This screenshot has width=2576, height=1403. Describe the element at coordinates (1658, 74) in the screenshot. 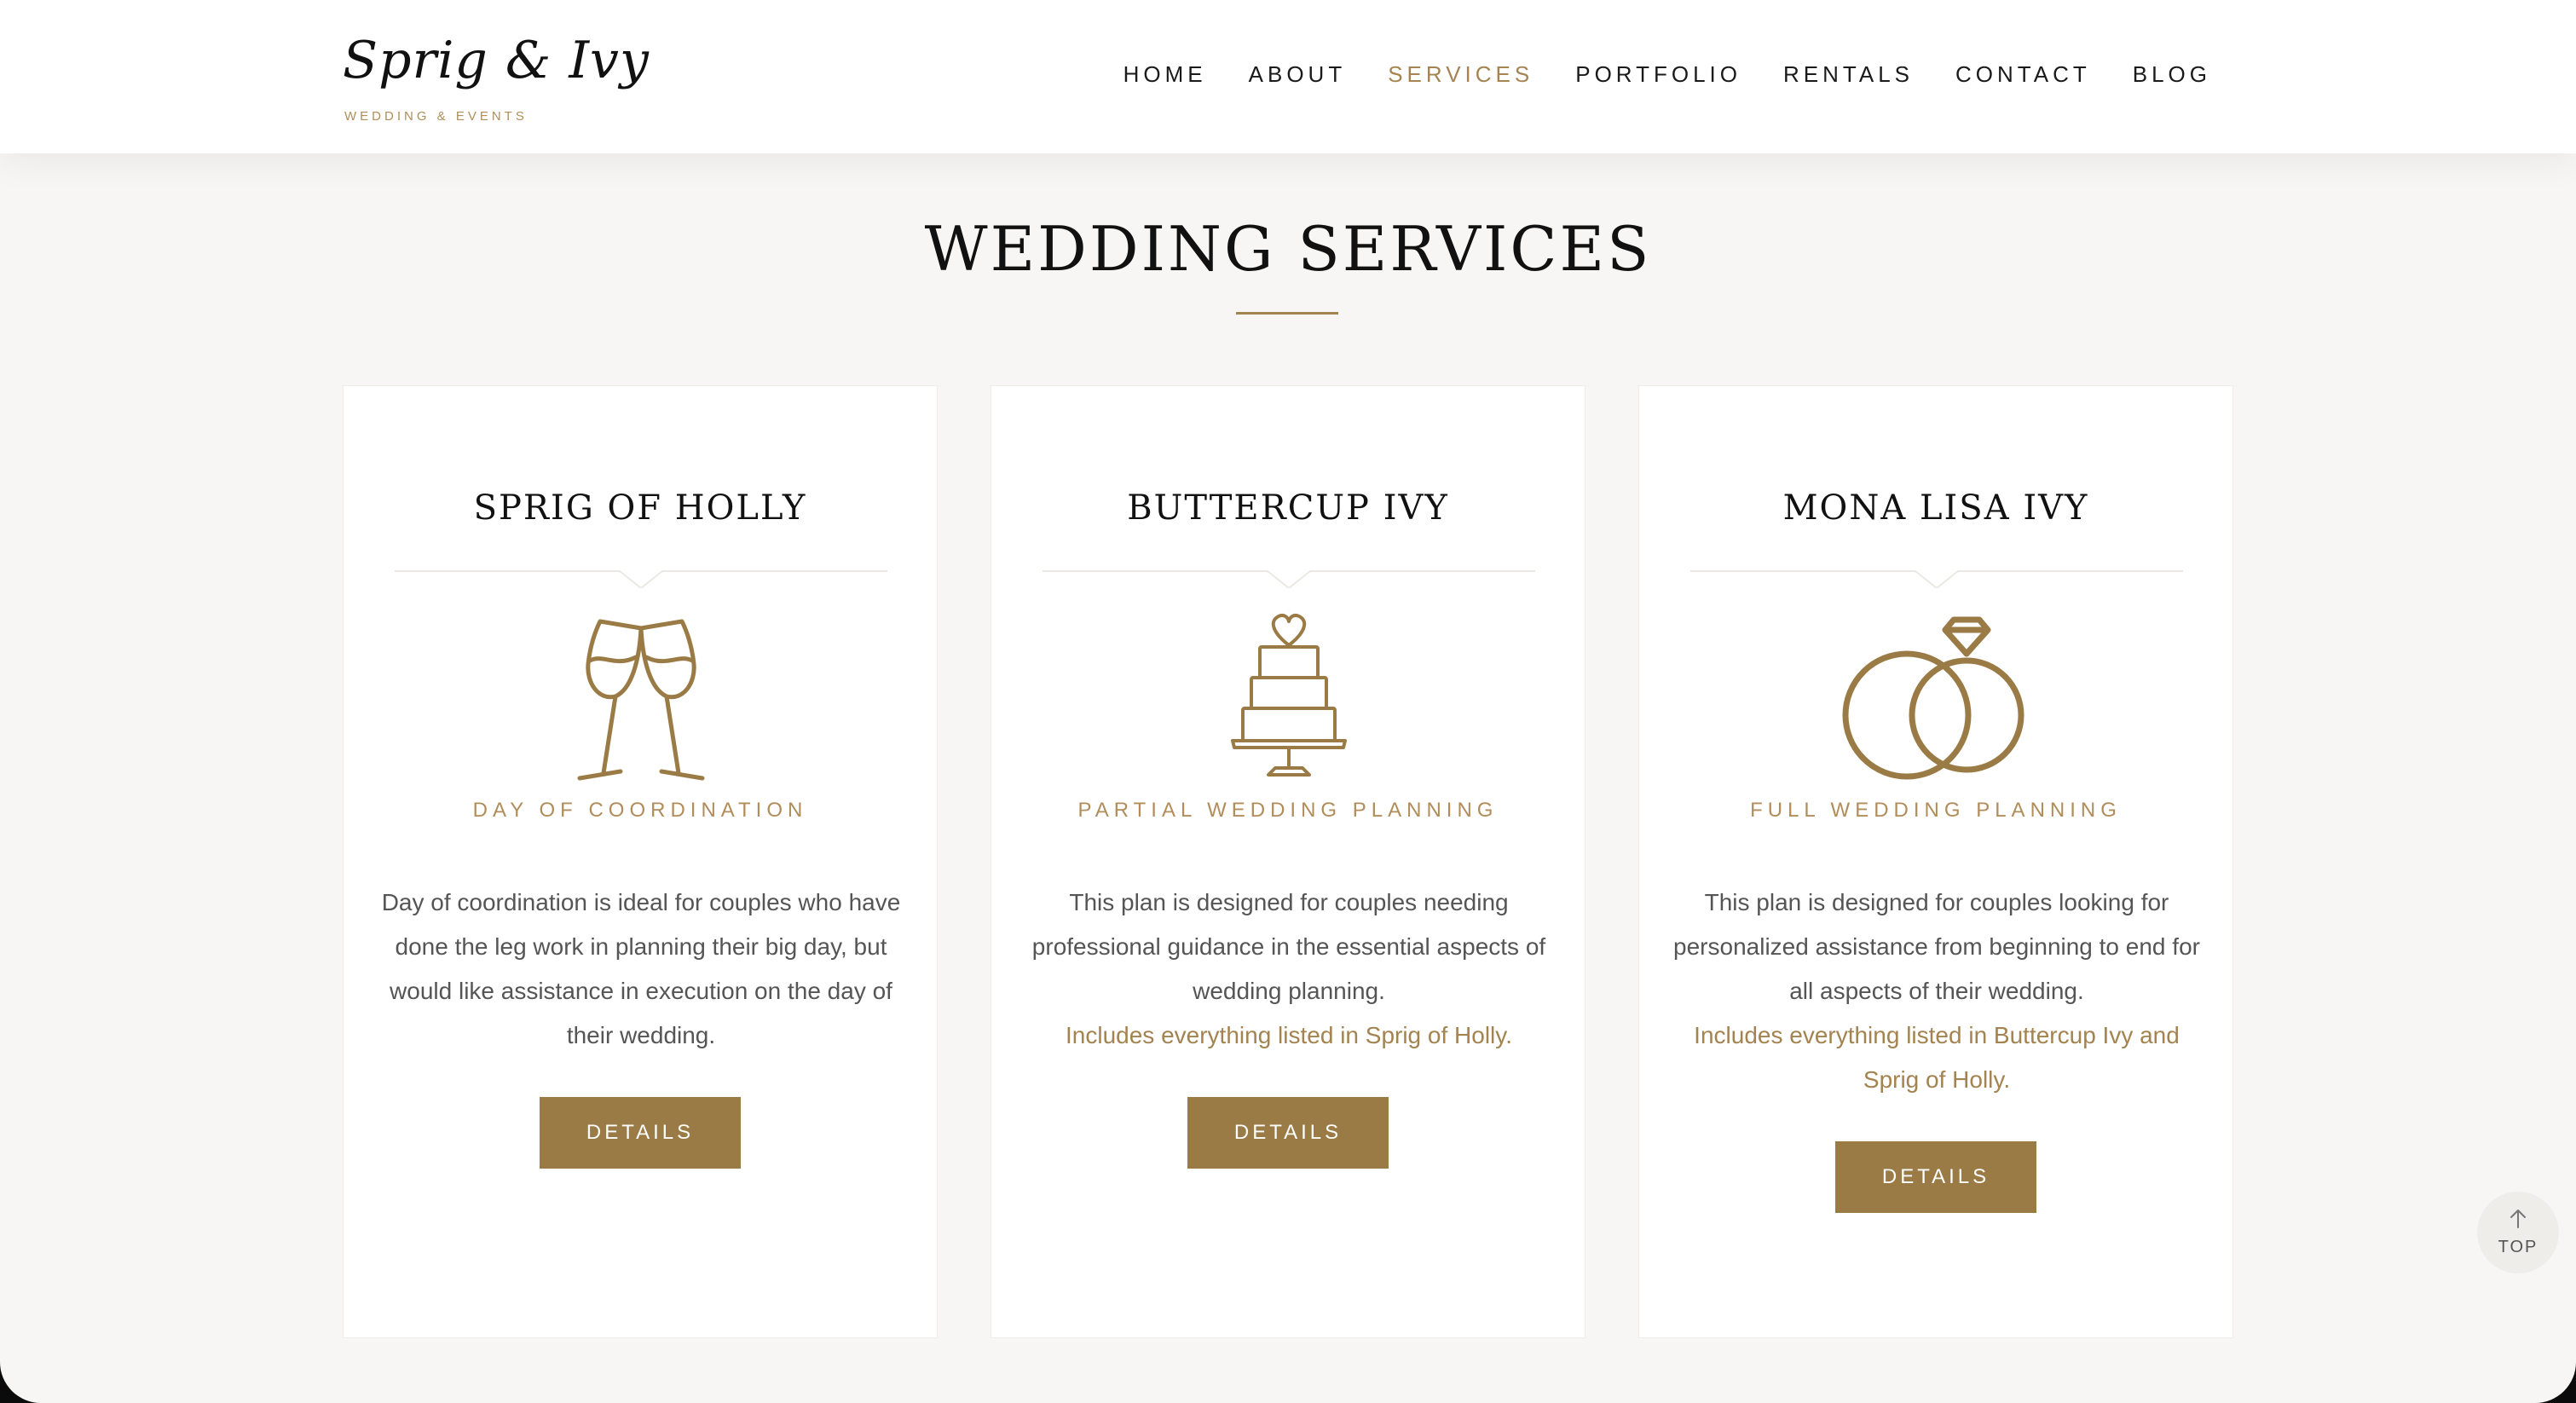

I see `nav-portfolio: PORTFOLIO` at that location.